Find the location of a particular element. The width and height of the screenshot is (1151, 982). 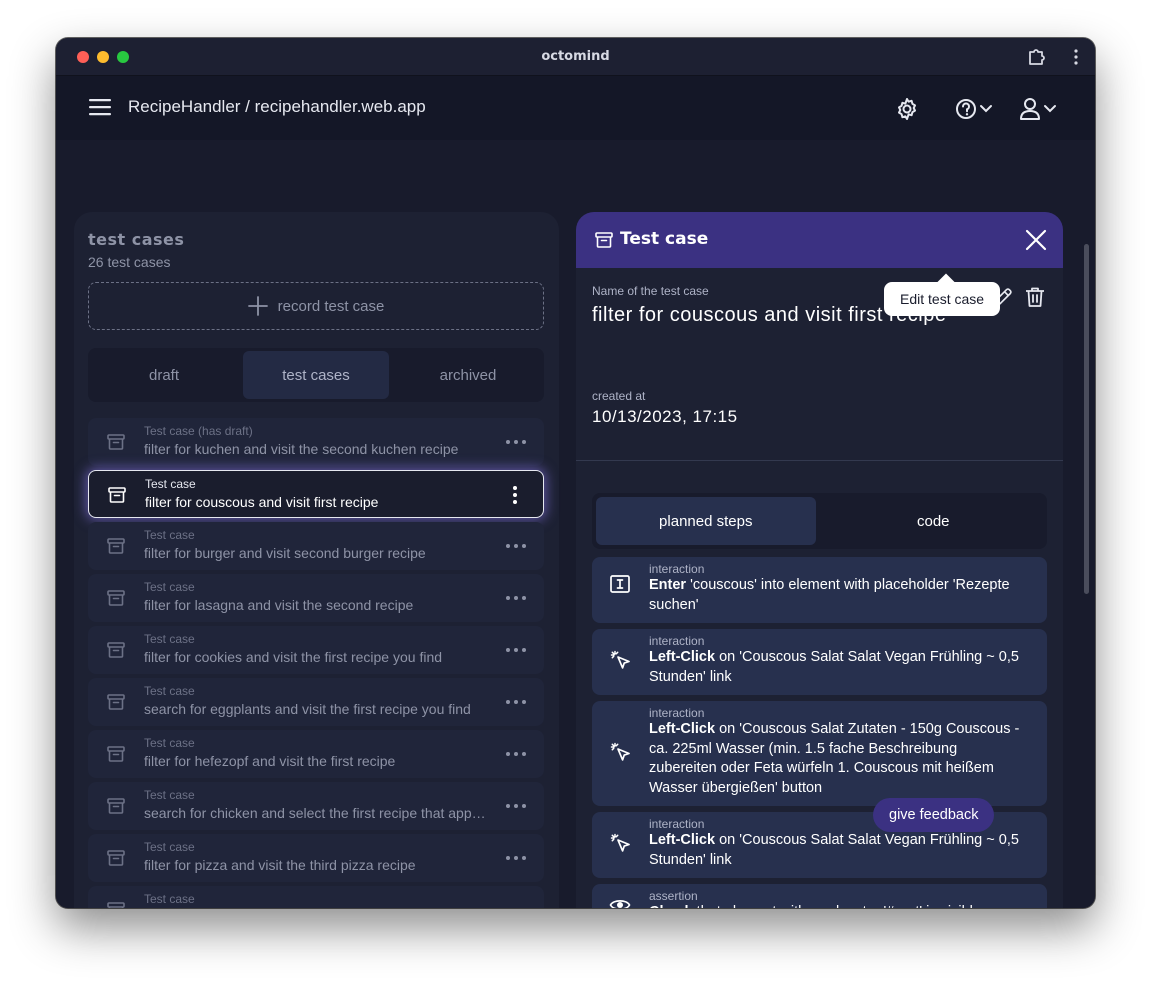

detail-header: Test case is located at coordinates (819, 240).